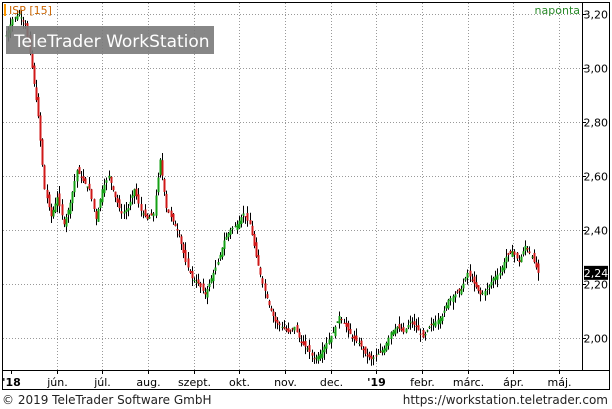  Describe the element at coordinates (30, 10) in the screenshot. I see `symbol-label: ISP [15]` at that location.